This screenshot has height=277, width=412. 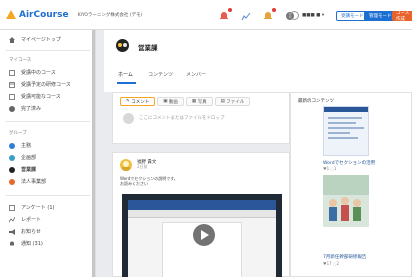 I want to click on post-tab-file: ▤ ファイル, so click(x=232, y=101).